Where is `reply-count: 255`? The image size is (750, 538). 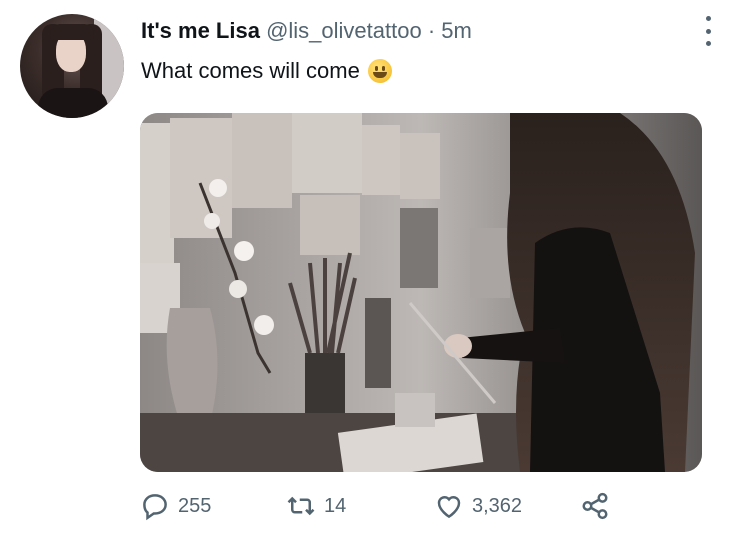
reply-count: 255 is located at coordinates (195, 505).